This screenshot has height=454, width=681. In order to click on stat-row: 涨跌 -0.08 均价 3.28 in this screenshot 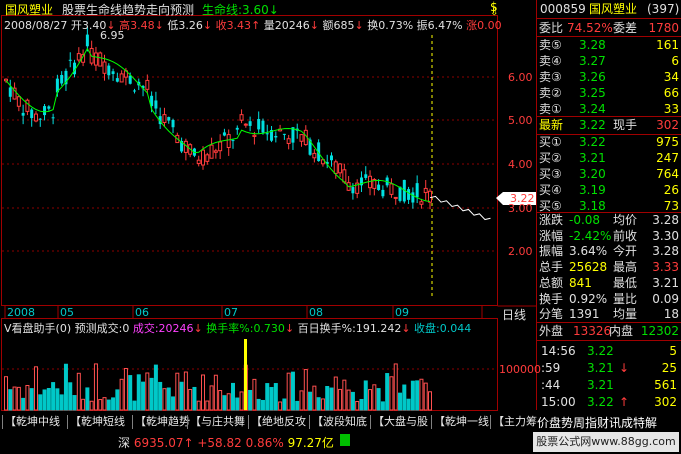, I will do `click(609, 220)`.